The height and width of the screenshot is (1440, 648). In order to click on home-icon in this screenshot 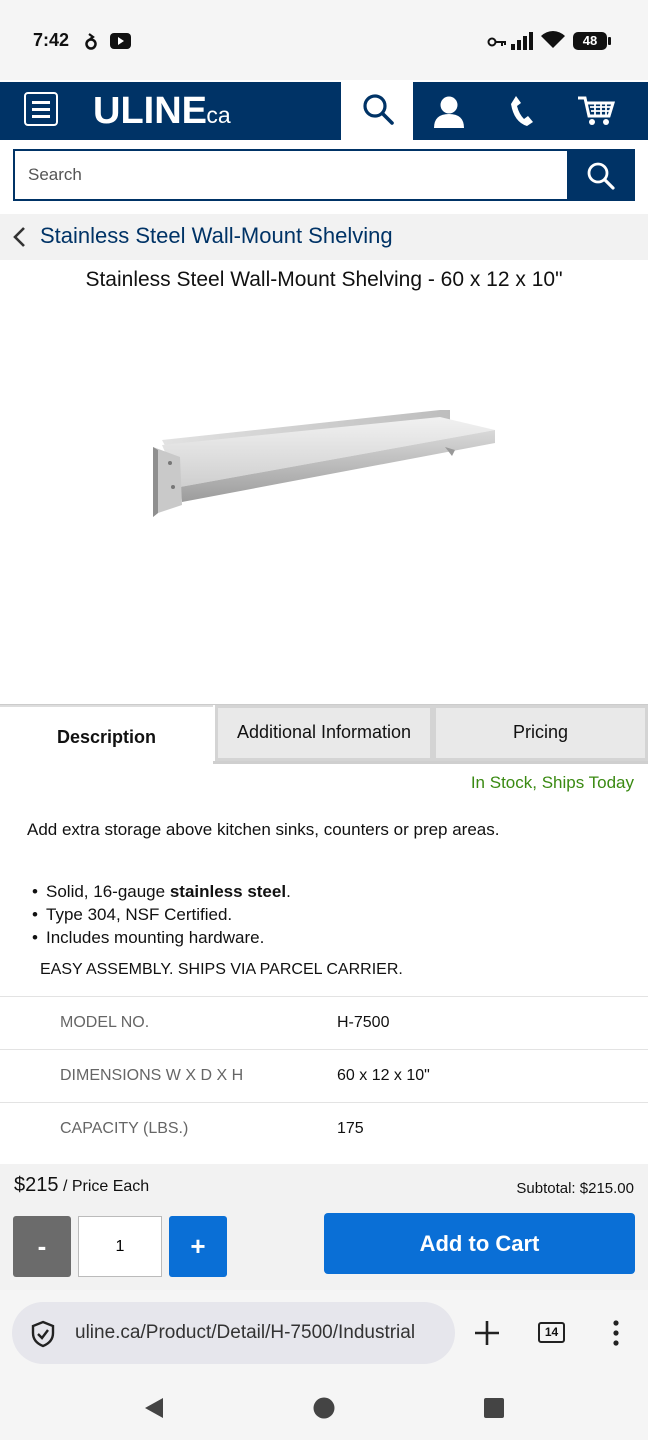, I will do `click(324, 1410)`.